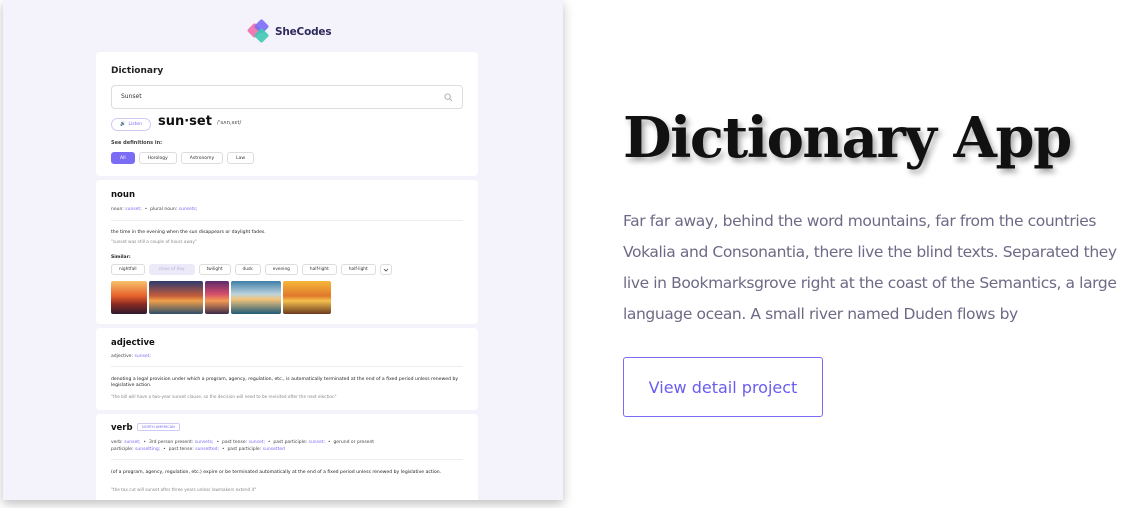  Describe the element at coordinates (154, 209) in the screenshot. I see `noun-forms: noun: sunset; • plural noun: sunsets;` at that location.